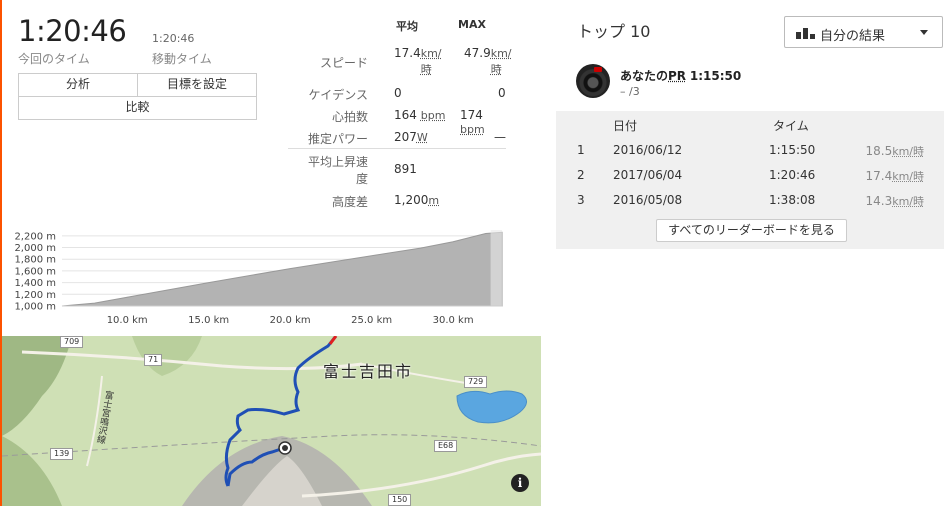 The image size is (944, 506). Describe the element at coordinates (500, 137) in the screenshot. I see `stat-max: —` at that location.